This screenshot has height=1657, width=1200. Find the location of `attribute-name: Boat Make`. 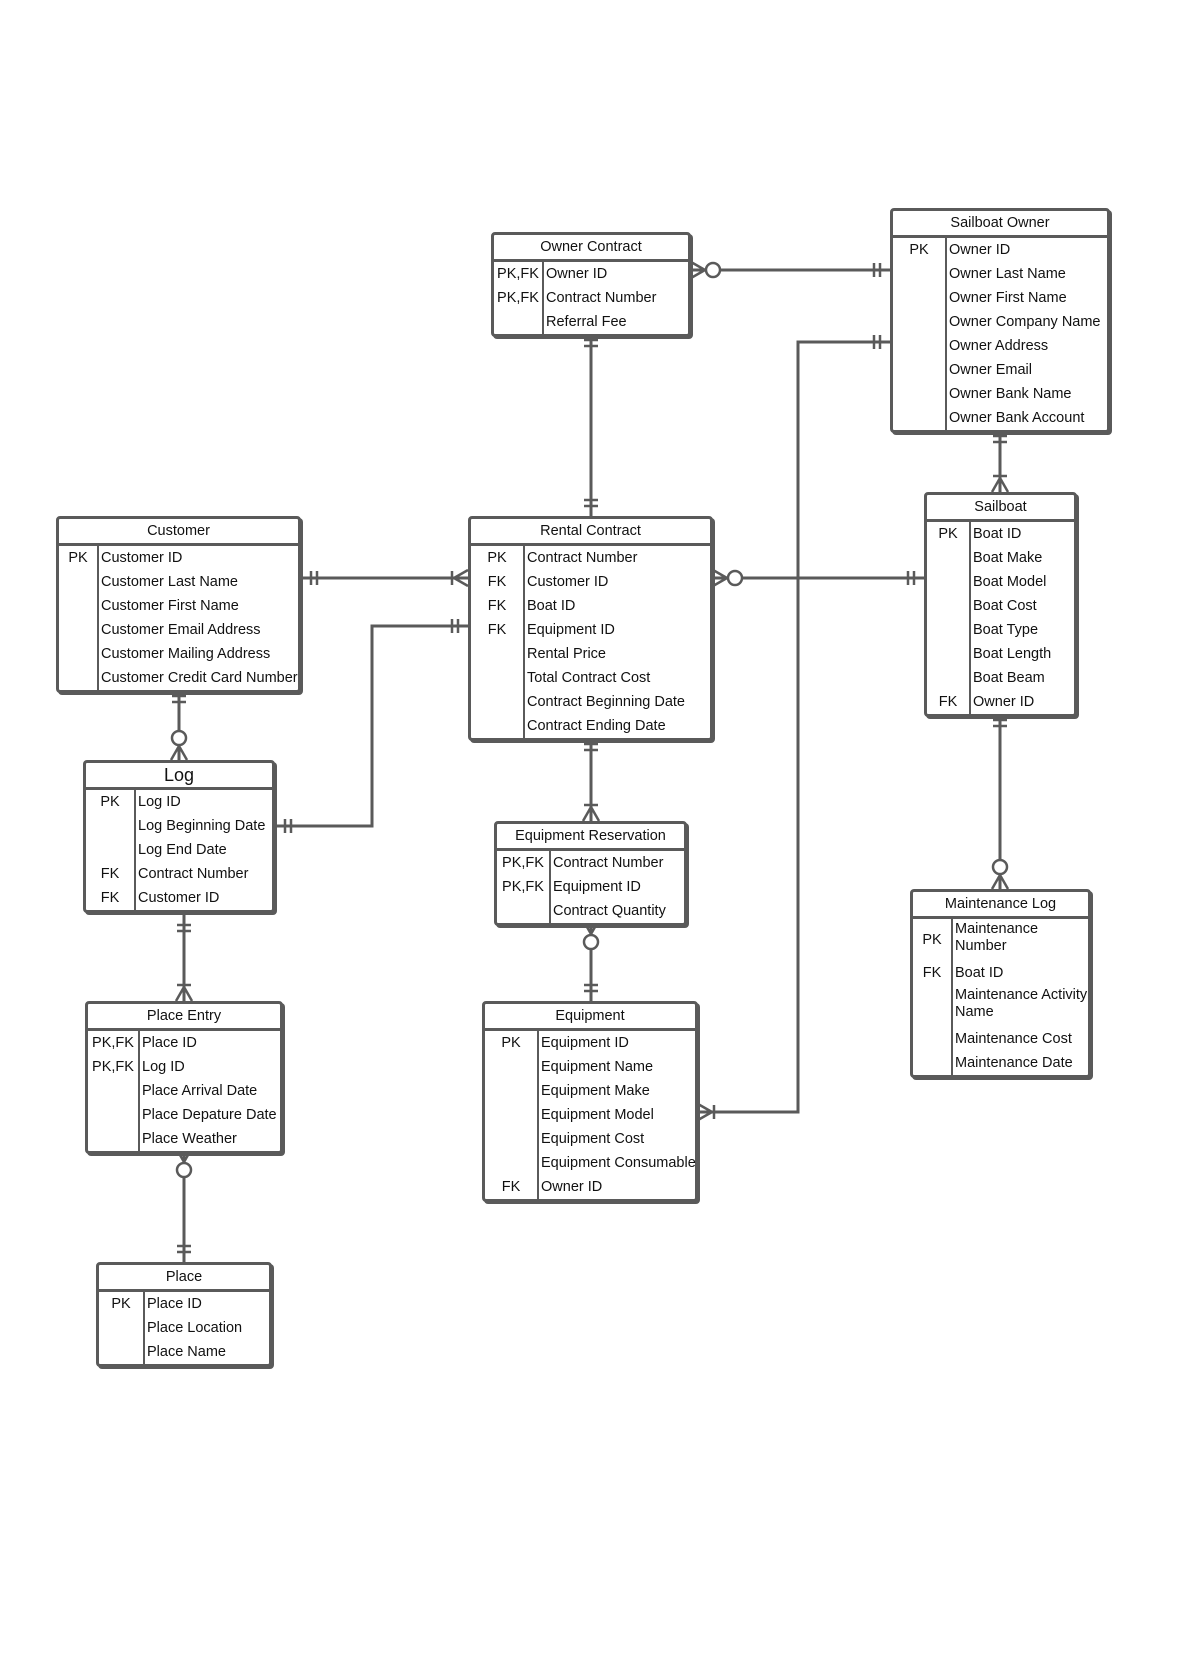

attribute-name: Boat Make is located at coordinates (1008, 558).